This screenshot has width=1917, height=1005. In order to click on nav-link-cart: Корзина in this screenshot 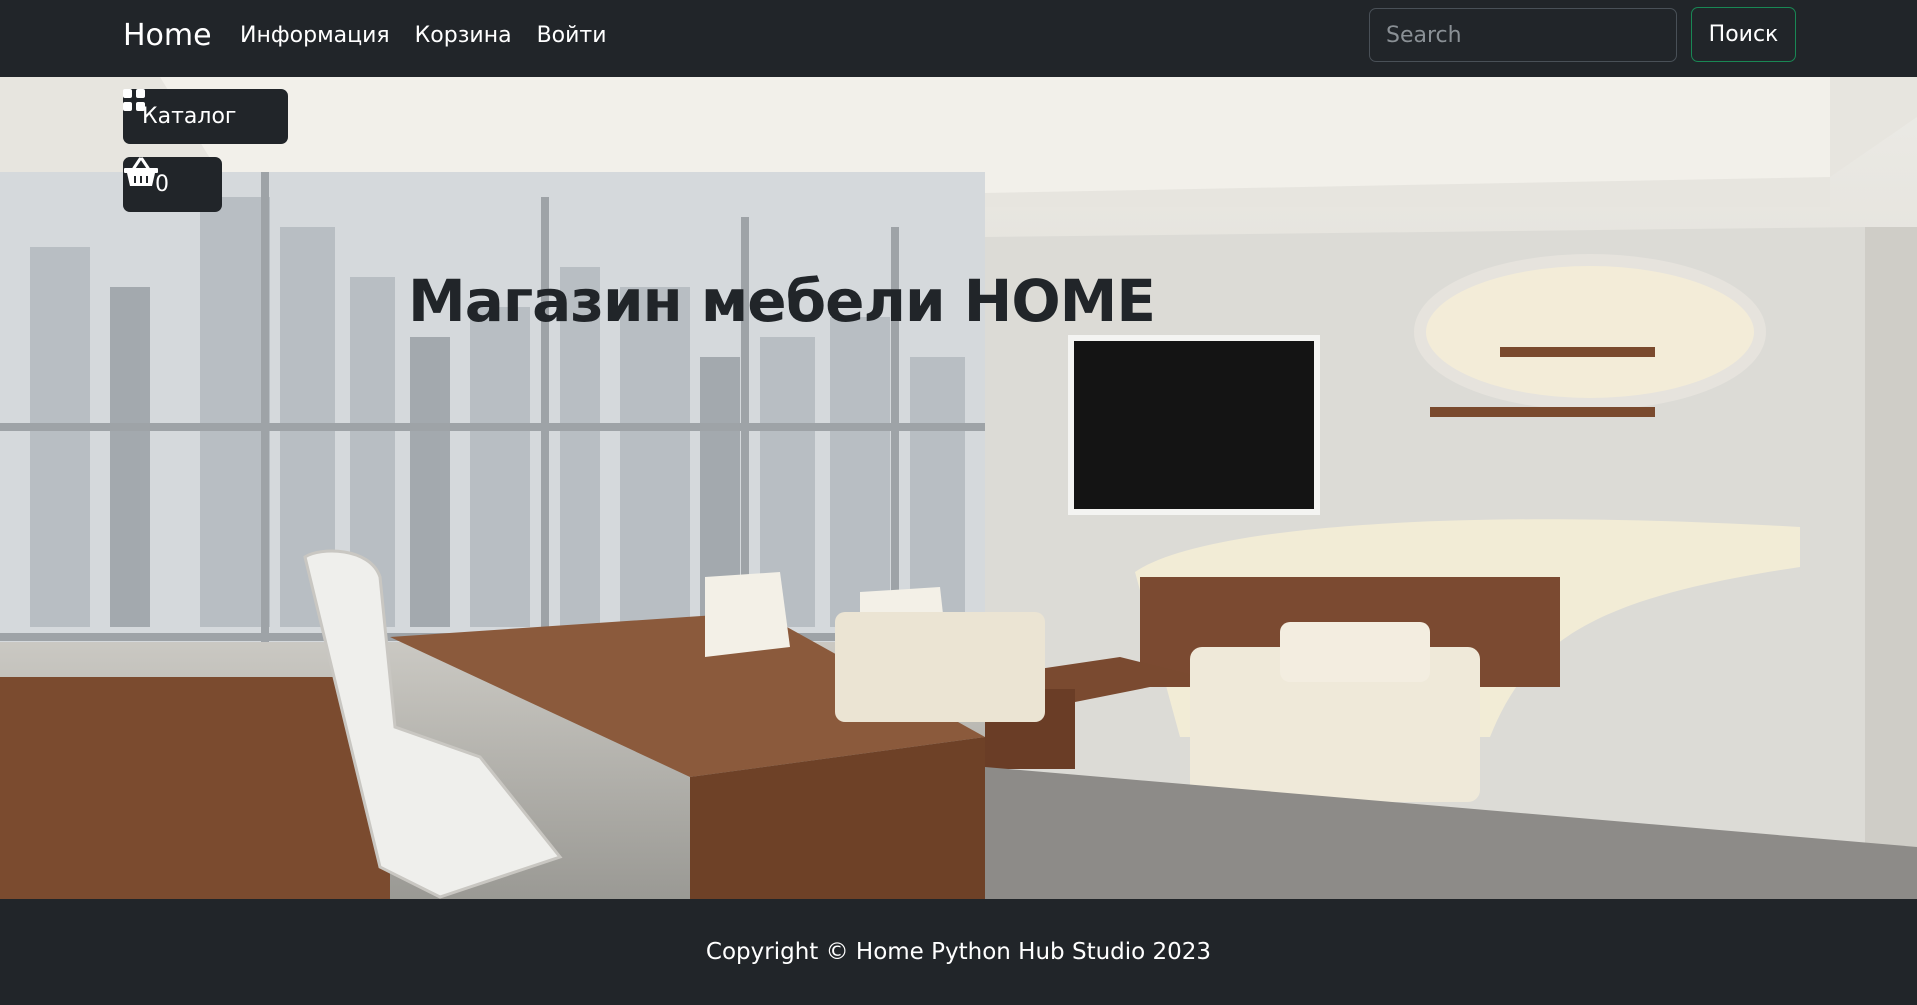, I will do `click(463, 36)`.